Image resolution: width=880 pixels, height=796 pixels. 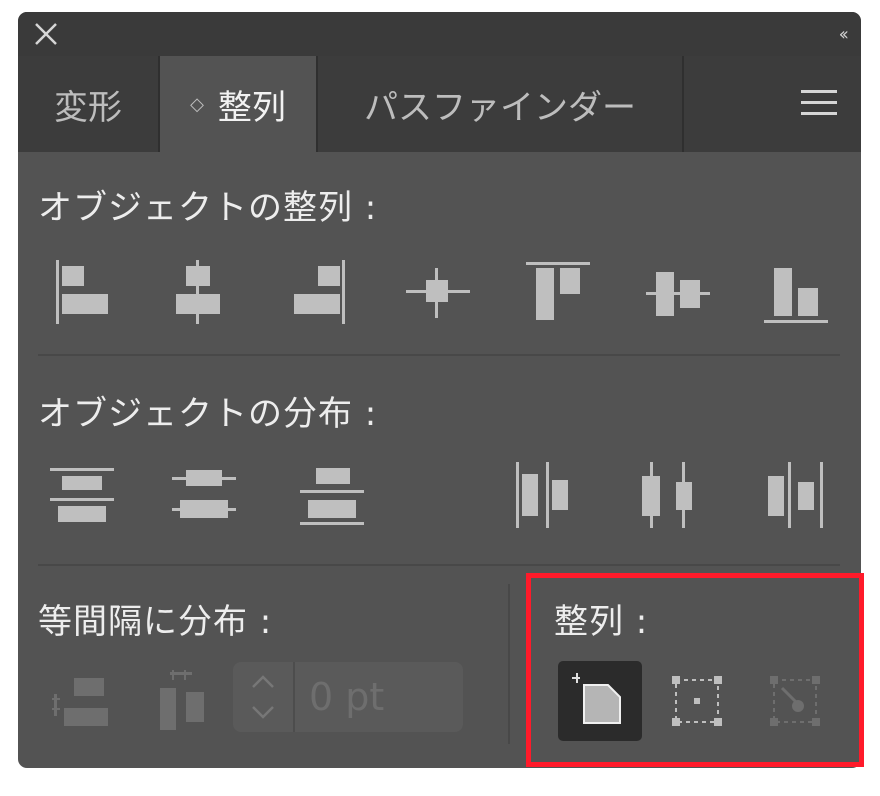 What do you see at coordinates (208, 414) in the screenshot?
I see `distribute-objects-title: オブジェクトの分布 :` at bounding box center [208, 414].